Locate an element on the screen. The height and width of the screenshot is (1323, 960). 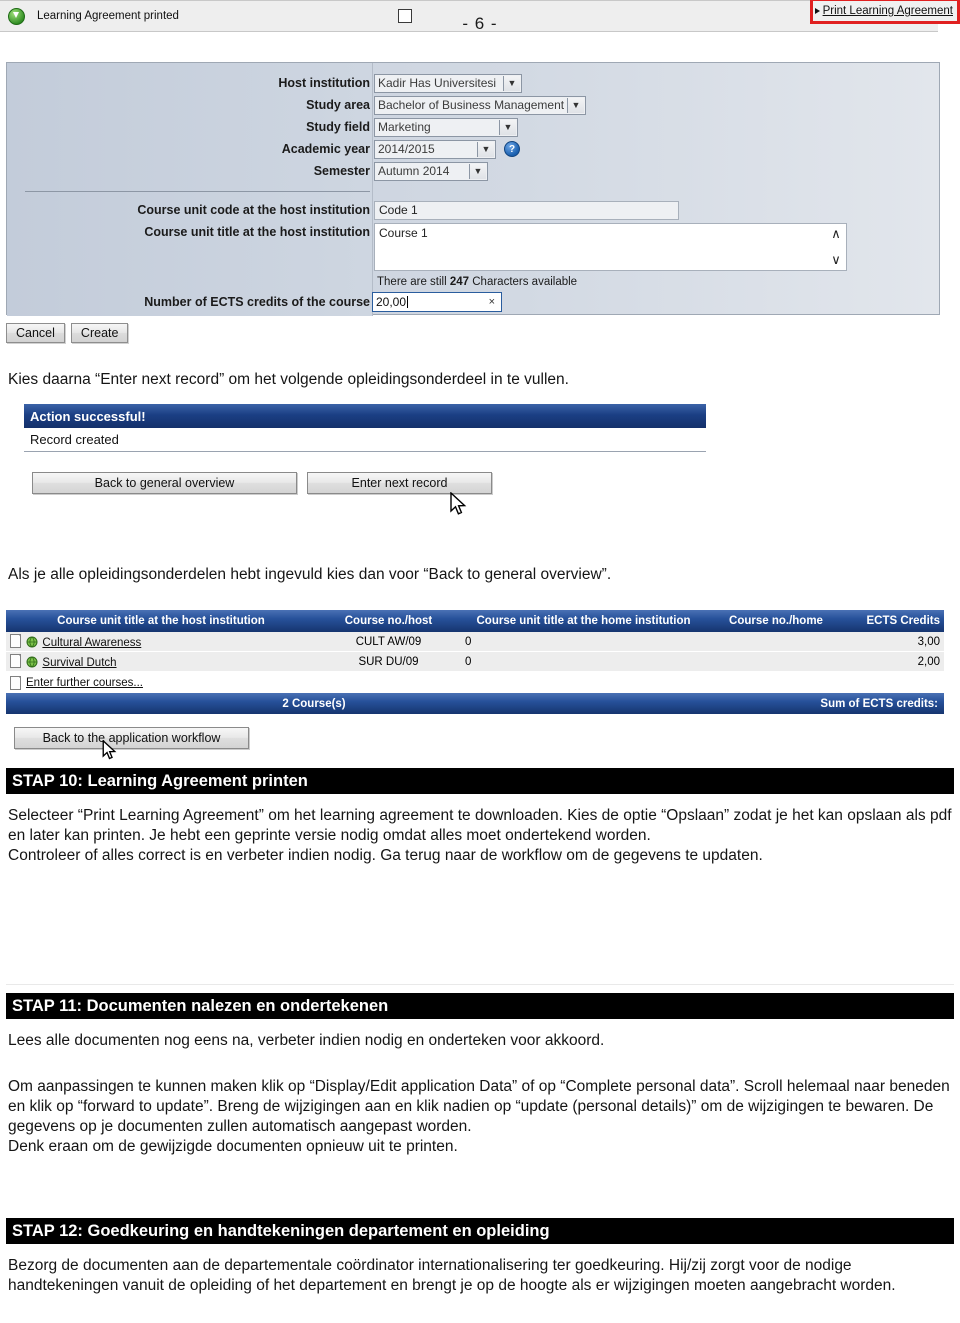
select-study-area: Bachelor of Business Management ▼ is located at coordinates (480, 105).